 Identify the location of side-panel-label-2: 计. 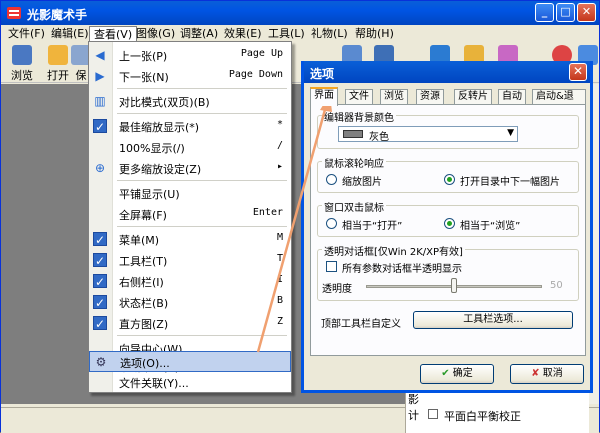
(413, 415).